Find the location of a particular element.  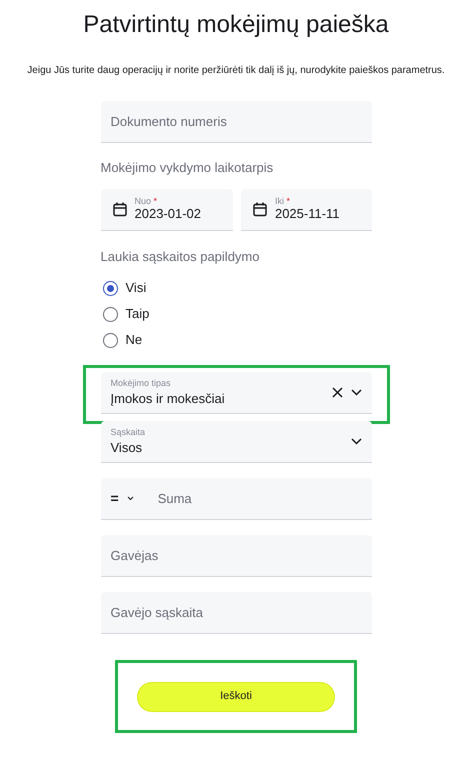

field-value: Įmokos ir mokesčiai is located at coordinates (167, 399).